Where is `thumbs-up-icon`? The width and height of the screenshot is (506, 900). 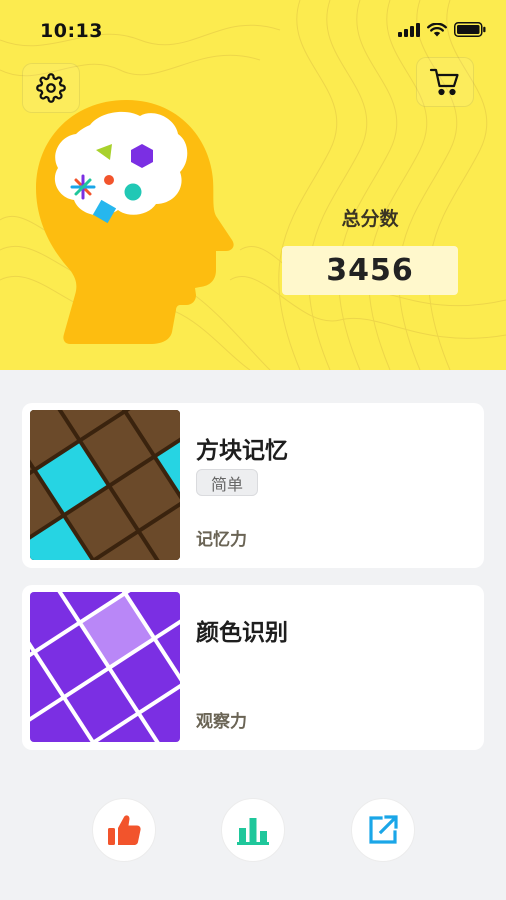 thumbs-up-icon is located at coordinates (124, 830).